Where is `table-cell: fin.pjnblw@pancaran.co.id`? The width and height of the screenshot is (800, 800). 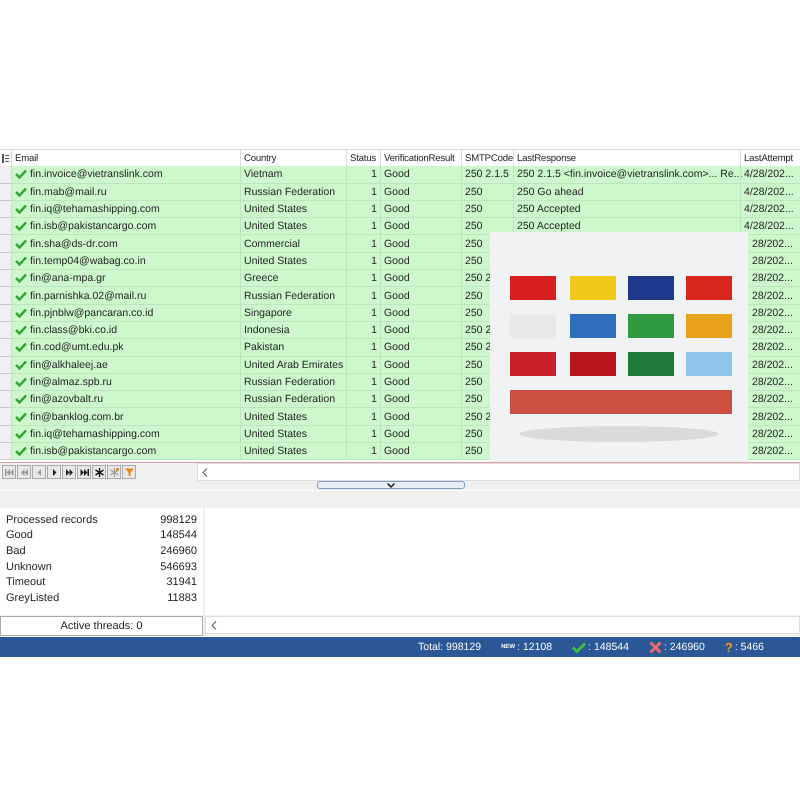
table-cell: fin.pjnblw@pancaran.co.id is located at coordinates (92, 312).